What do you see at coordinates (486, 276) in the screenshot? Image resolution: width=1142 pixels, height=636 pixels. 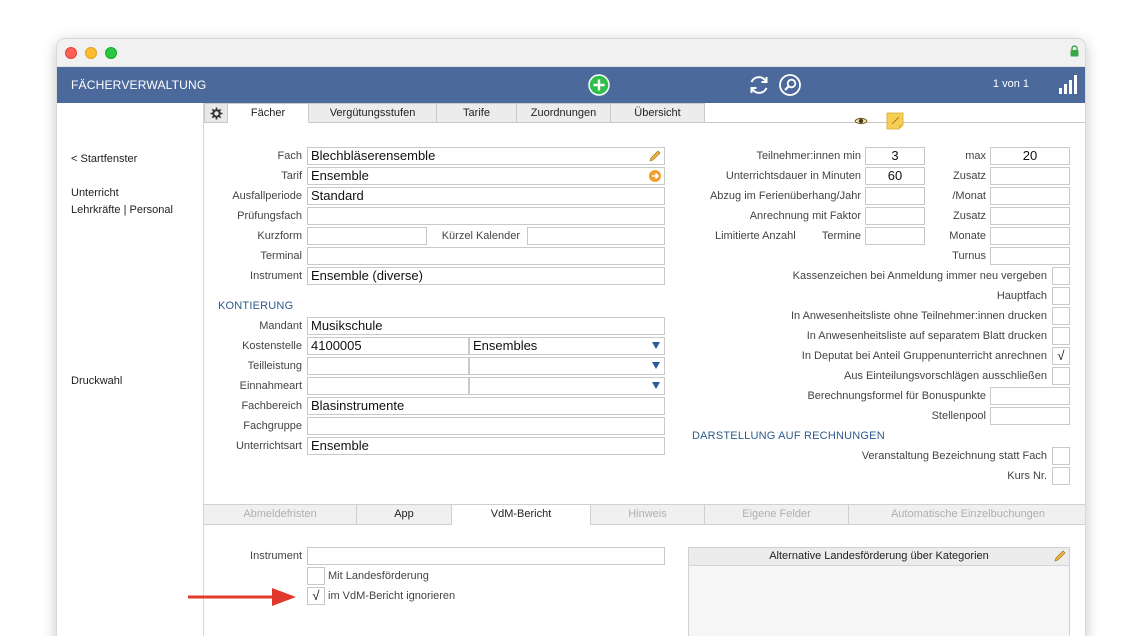 I see `instrument-field: Ensemble (diverse)` at bounding box center [486, 276].